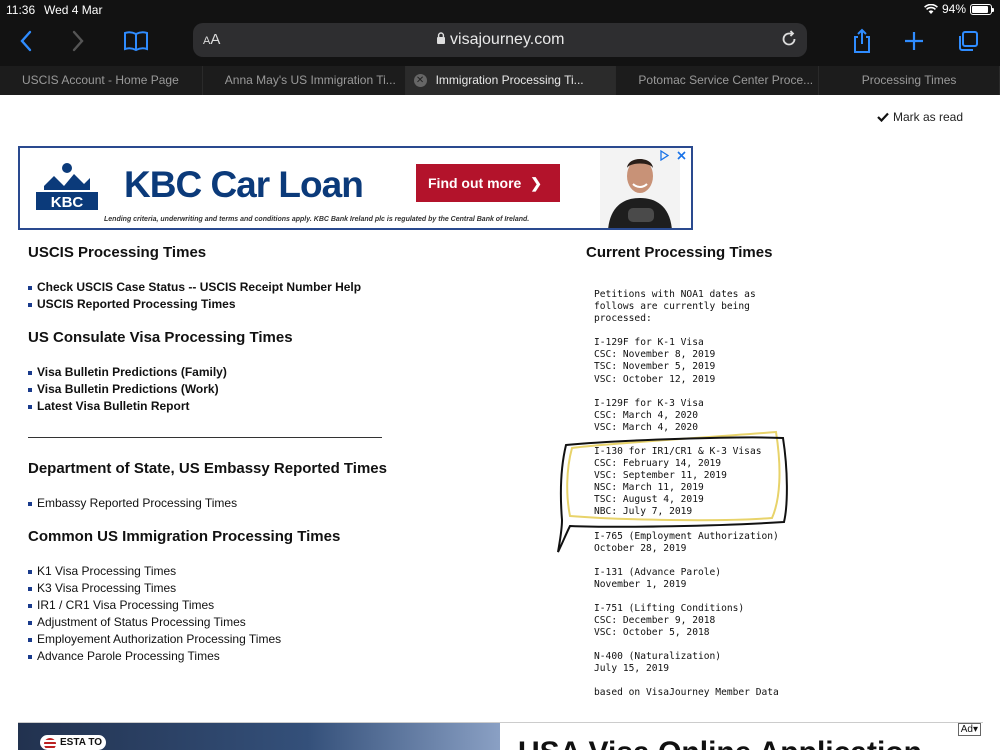  What do you see at coordinates (969, 729) in the screenshot?
I see `ad-tag: Ad▾` at bounding box center [969, 729].